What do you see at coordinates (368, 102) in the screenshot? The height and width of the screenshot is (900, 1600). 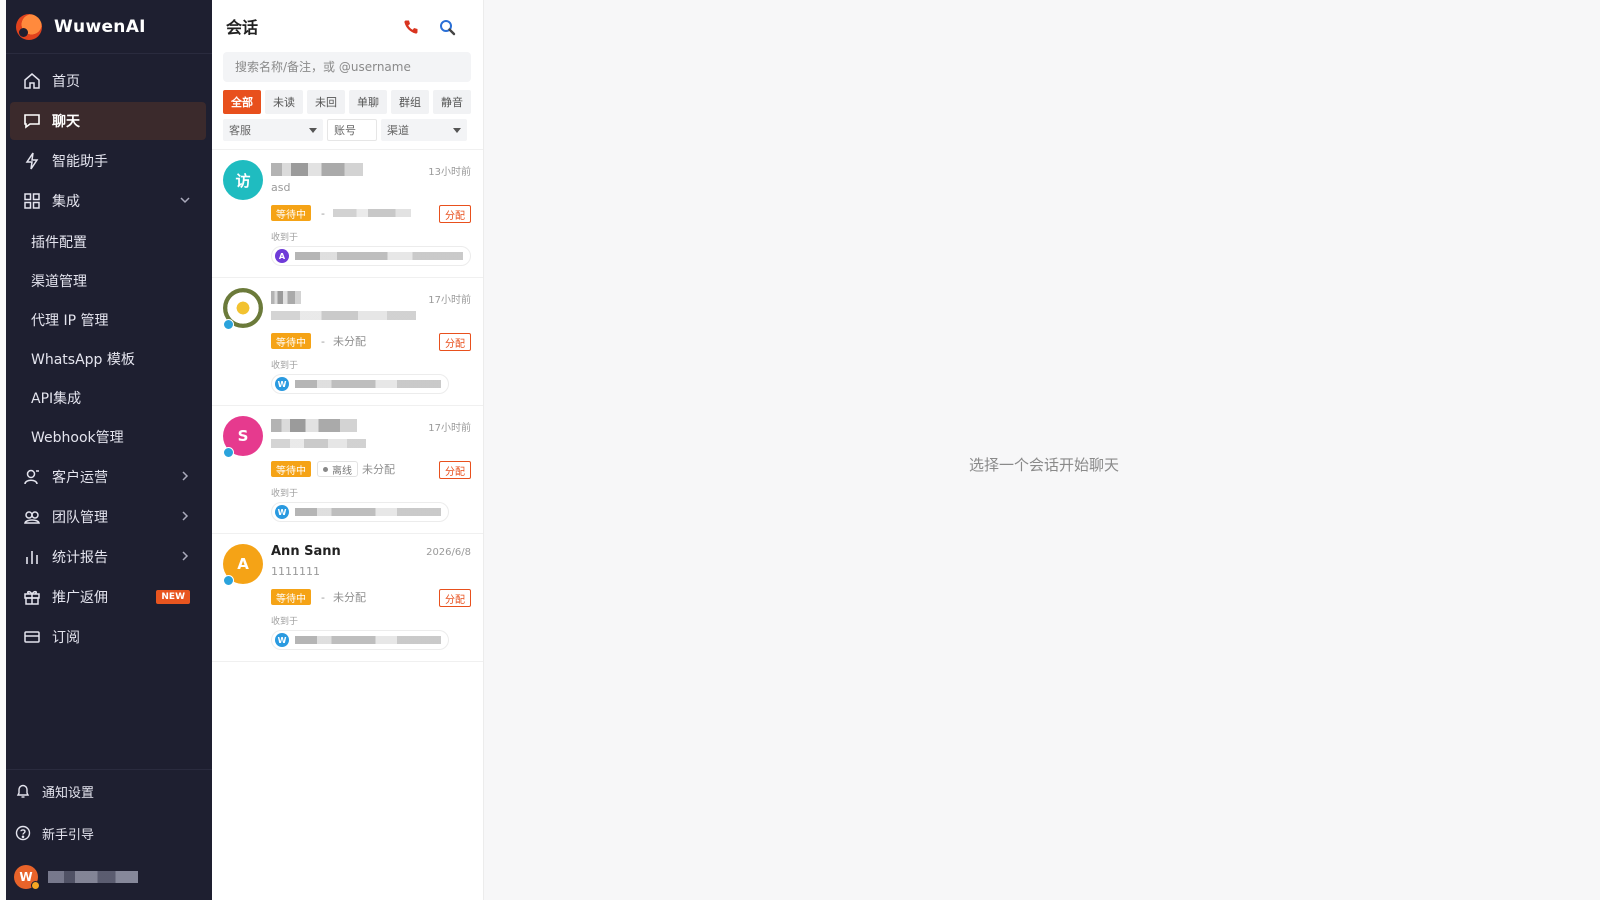 I see `tab-direct: 单聊` at bounding box center [368, 102].